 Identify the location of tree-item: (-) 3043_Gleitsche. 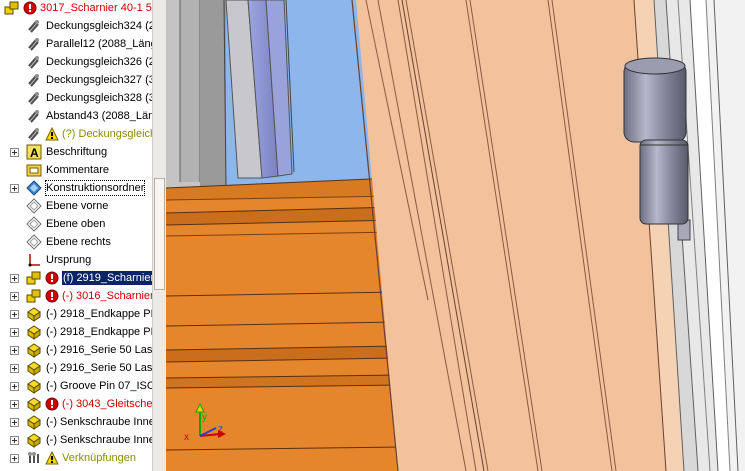
(76, 404).